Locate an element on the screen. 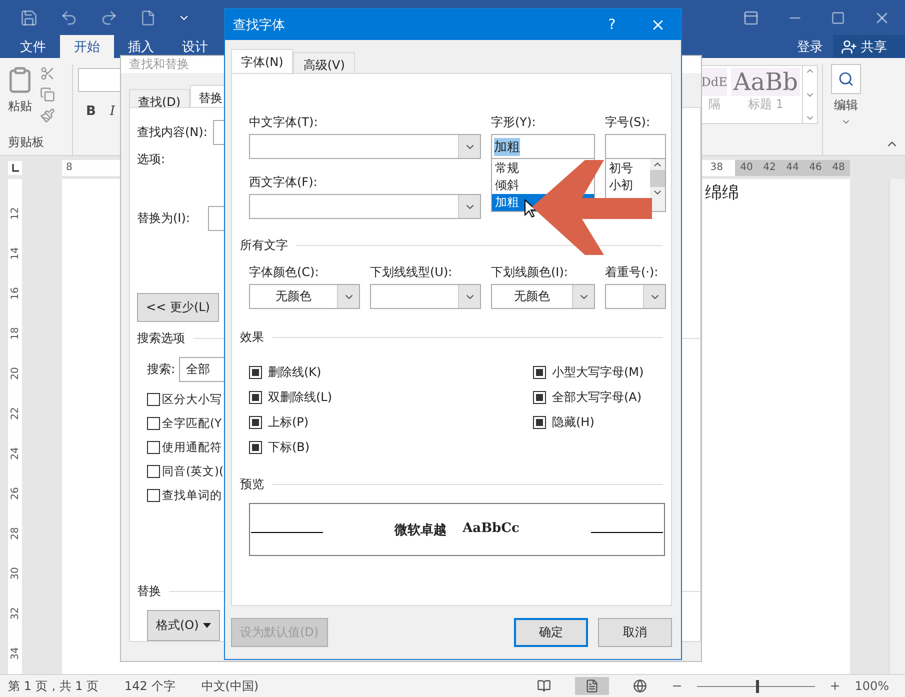 This screenshot has width=905, height=697. page-count: 第 1 页，共 1 页 is located at coordinates (53, 686).